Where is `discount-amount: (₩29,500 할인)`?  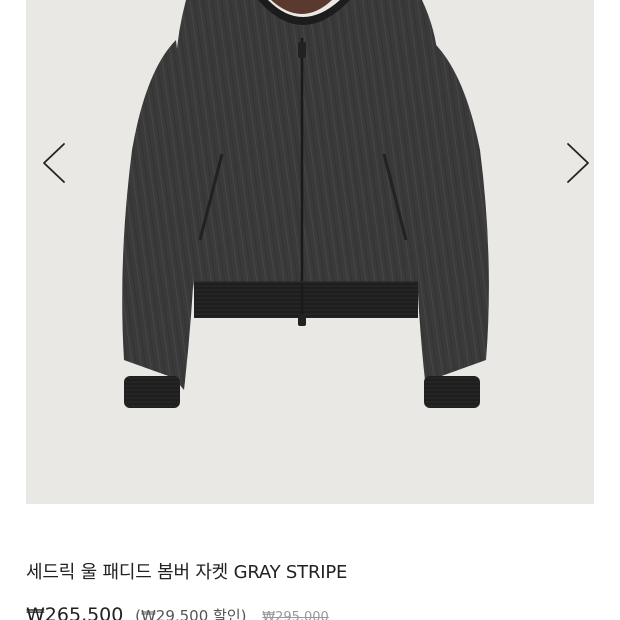
discount-amount: (₩29,500 할인) is located at coordinates (191, 613).